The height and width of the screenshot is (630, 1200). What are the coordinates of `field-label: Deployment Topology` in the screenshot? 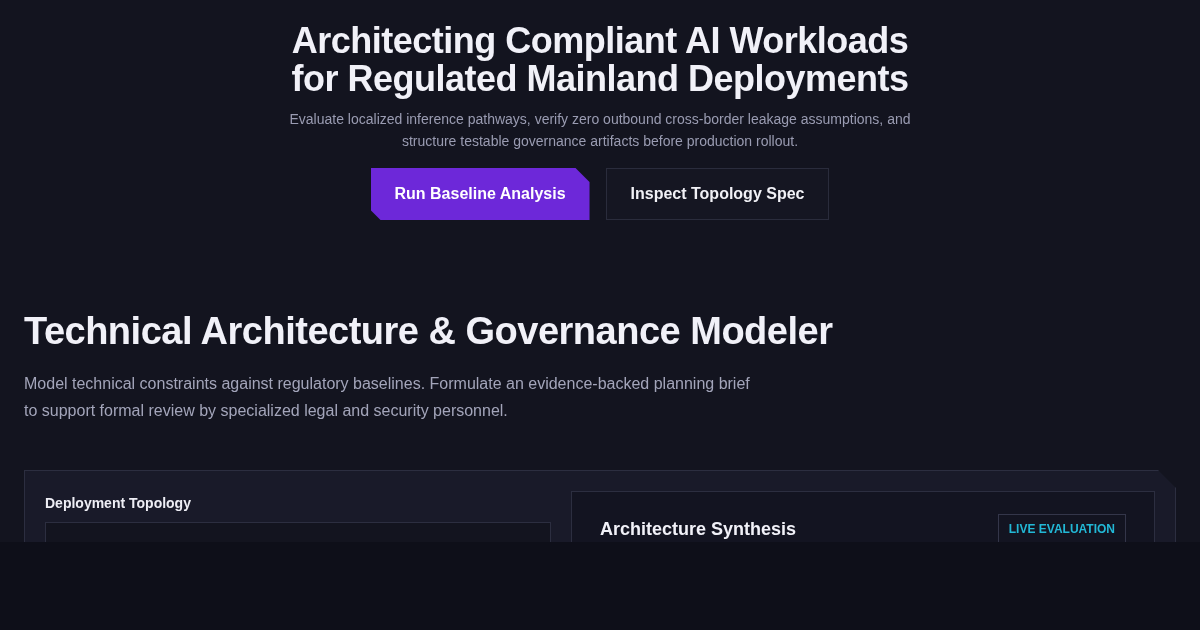 It's located at (118, 503).